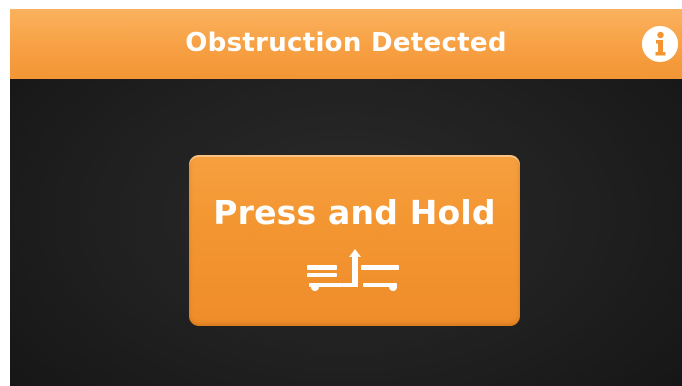 The image size is (682, 386). Describe the element at coordinates (354, 212) in the screenshot. I see `press-and-hold-label: Press and Hold` at that location.